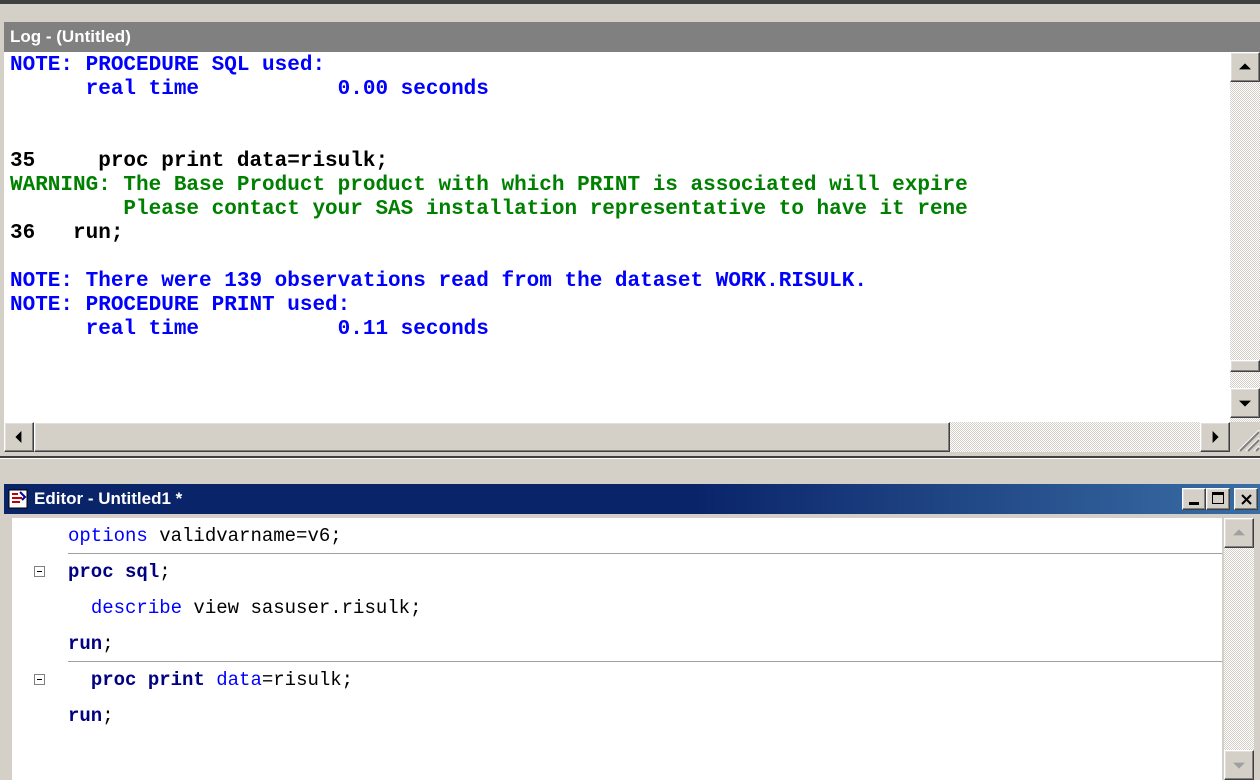  I want to click on close-button, so click(1246, 499).